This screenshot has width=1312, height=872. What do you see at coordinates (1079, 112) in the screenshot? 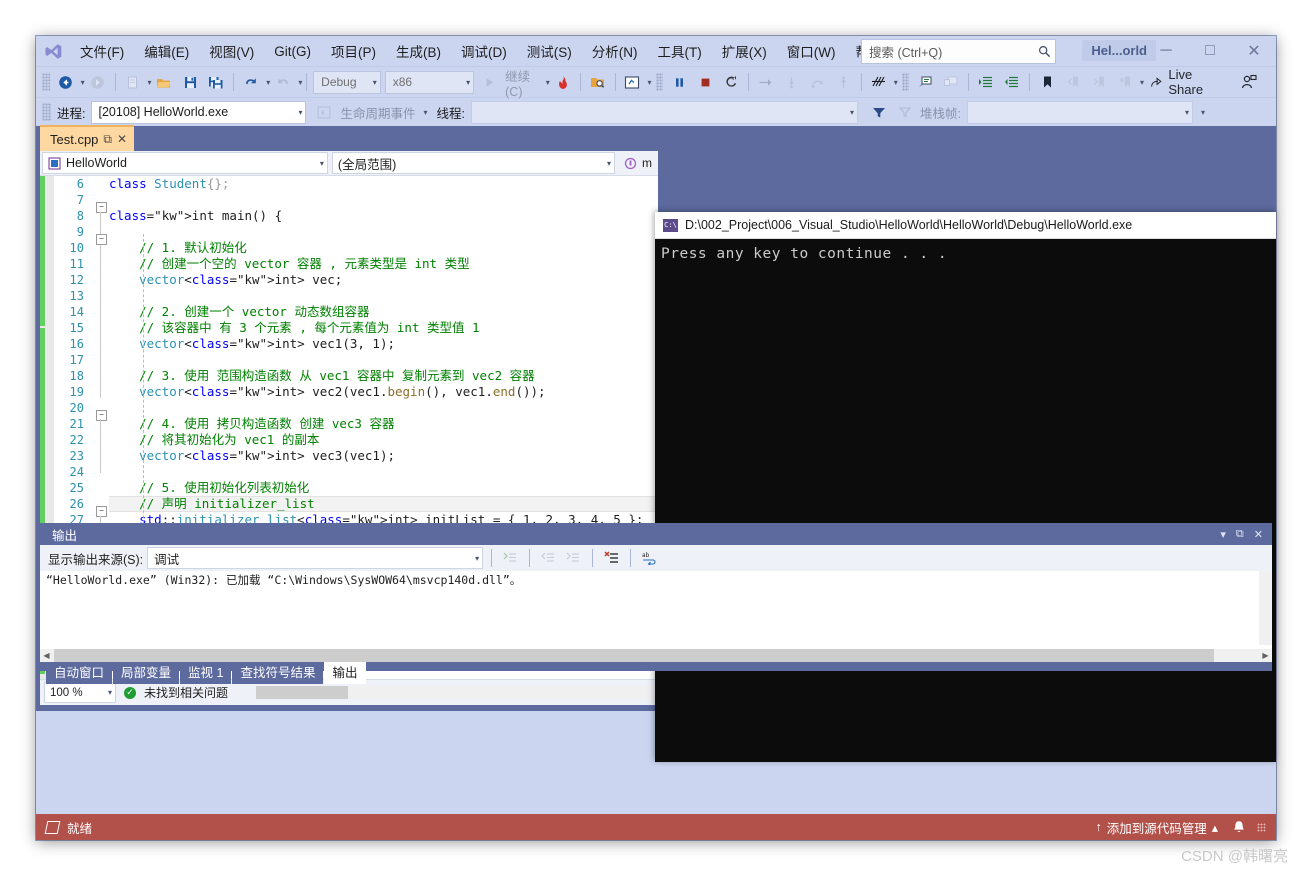
I see `stack-frame-dropdown: ▾` at bounding box center [1079, 112].